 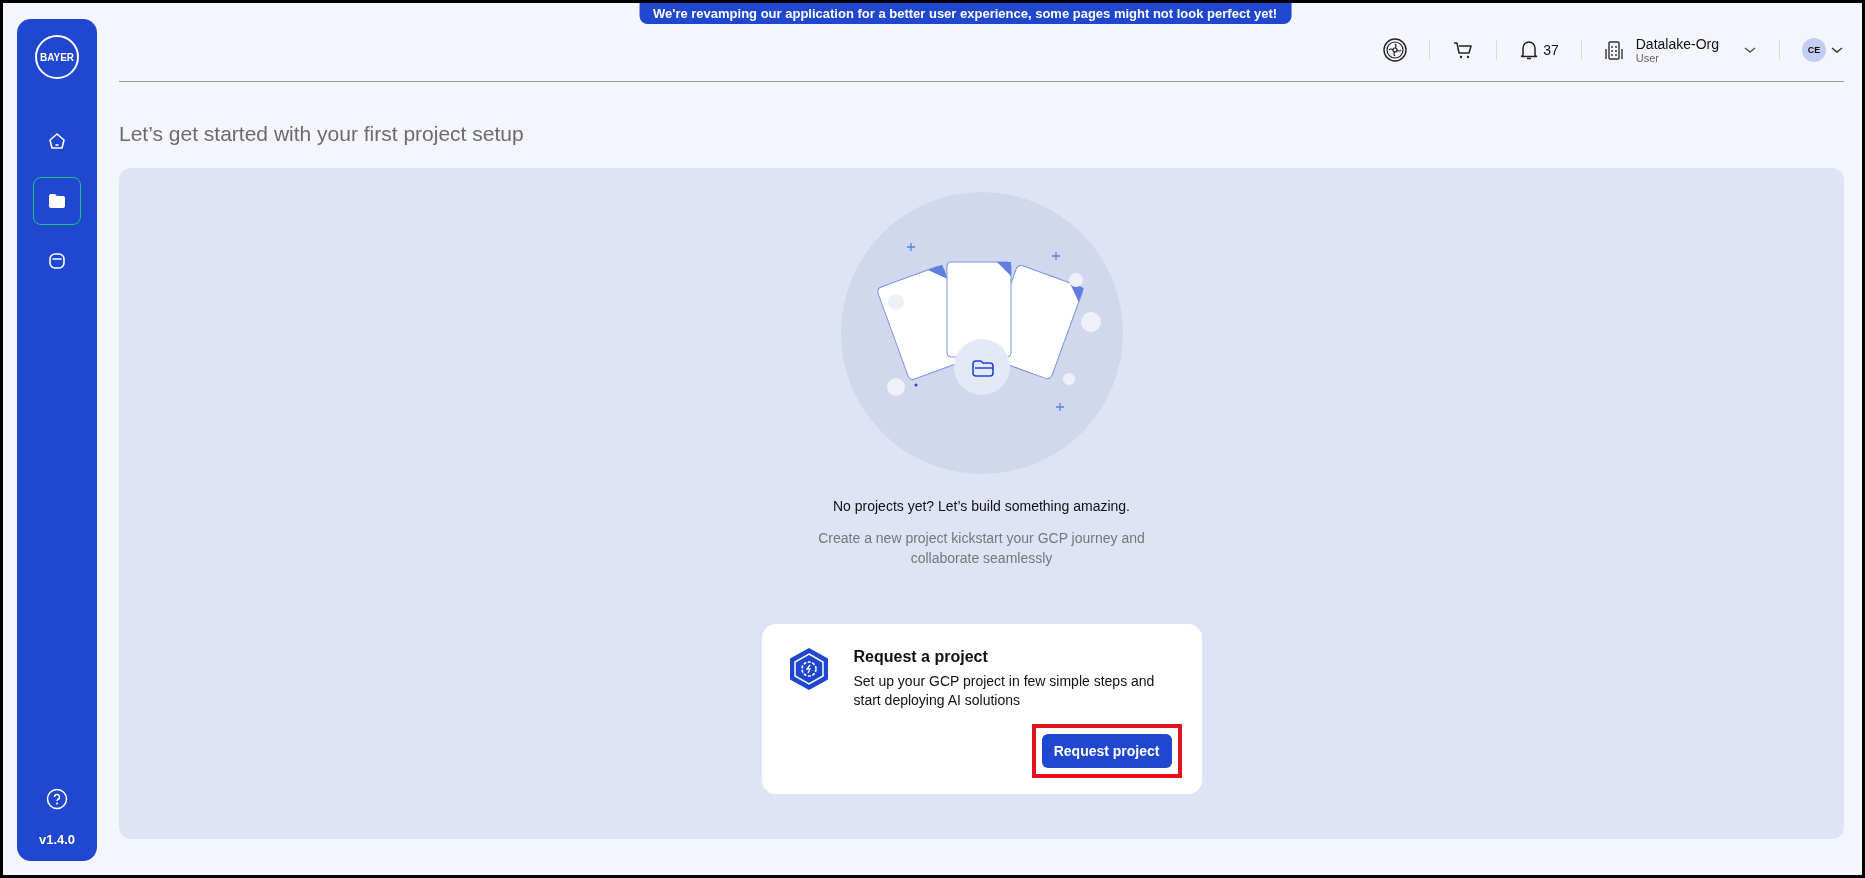 I want to click on card-title: Request a project, so click(x=921, y=657).